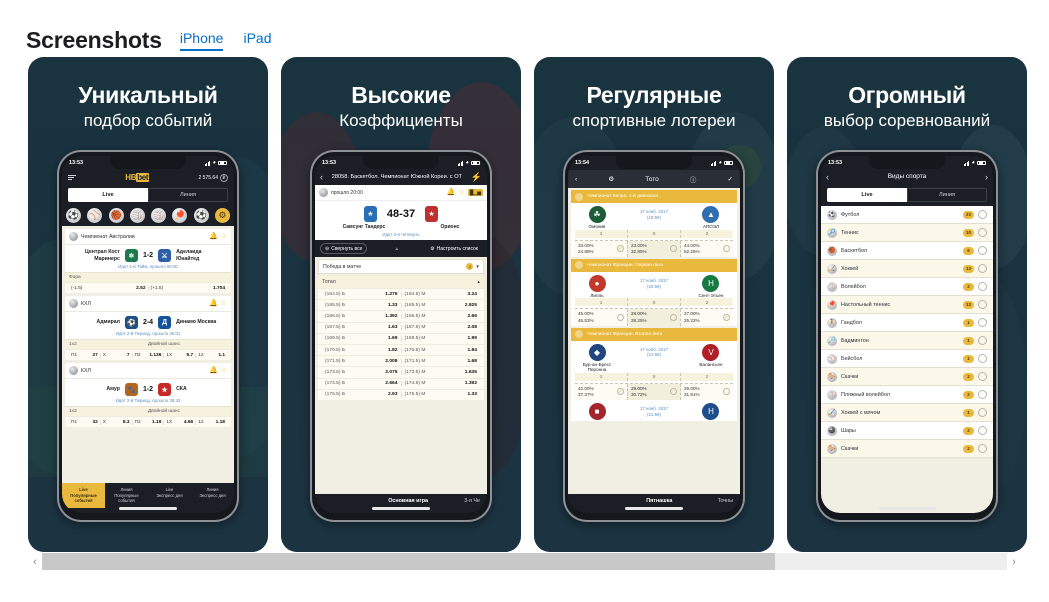 Image resolution: width=1049 pixels, height=602 pixels. What do you see at coordinates (401, 266) in the screenshot?
I see `market-row-win: Победа в матче 2 ▾` at bounding box center [401, 266].